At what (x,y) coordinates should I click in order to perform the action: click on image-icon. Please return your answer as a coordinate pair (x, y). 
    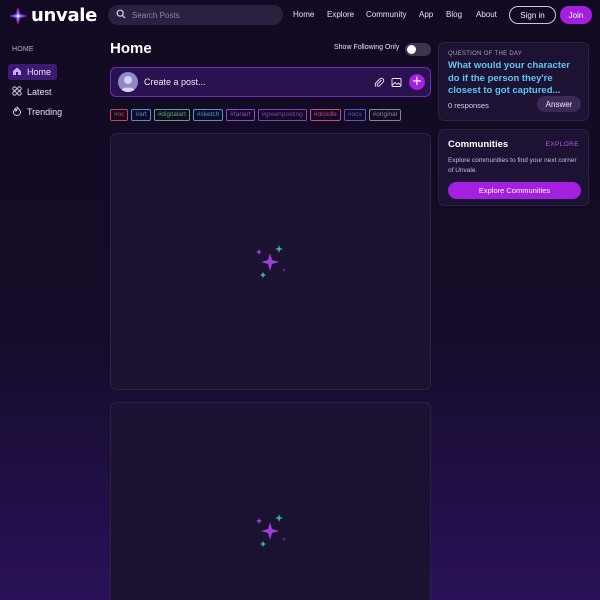
    Looking at the image, I should click on (396, 82).